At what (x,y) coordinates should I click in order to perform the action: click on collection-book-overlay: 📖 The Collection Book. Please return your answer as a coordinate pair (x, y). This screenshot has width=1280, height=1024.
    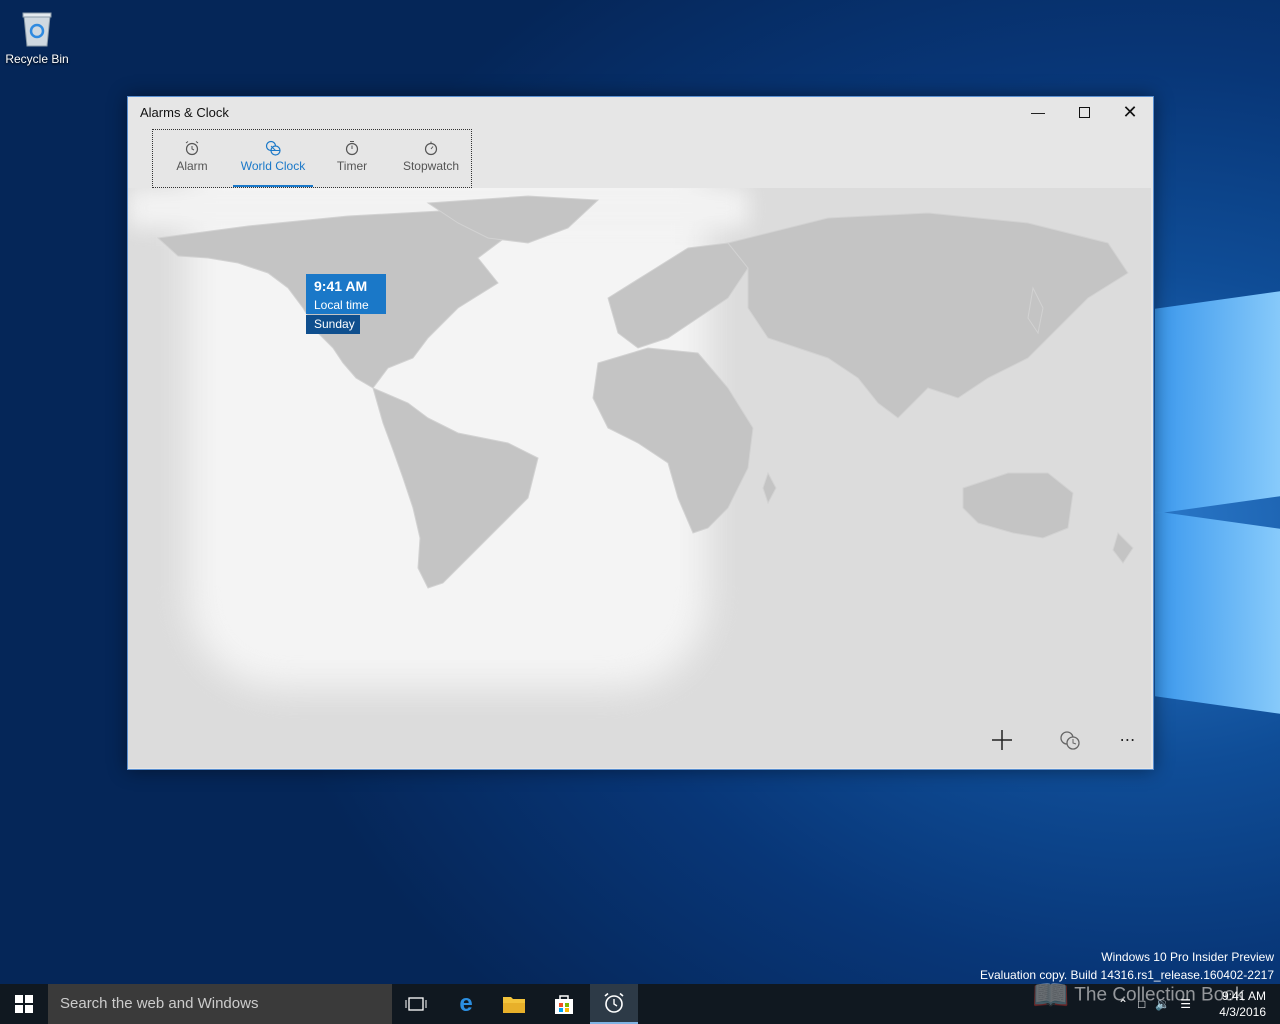
    Looking at the image, I should click on (1138, 995).